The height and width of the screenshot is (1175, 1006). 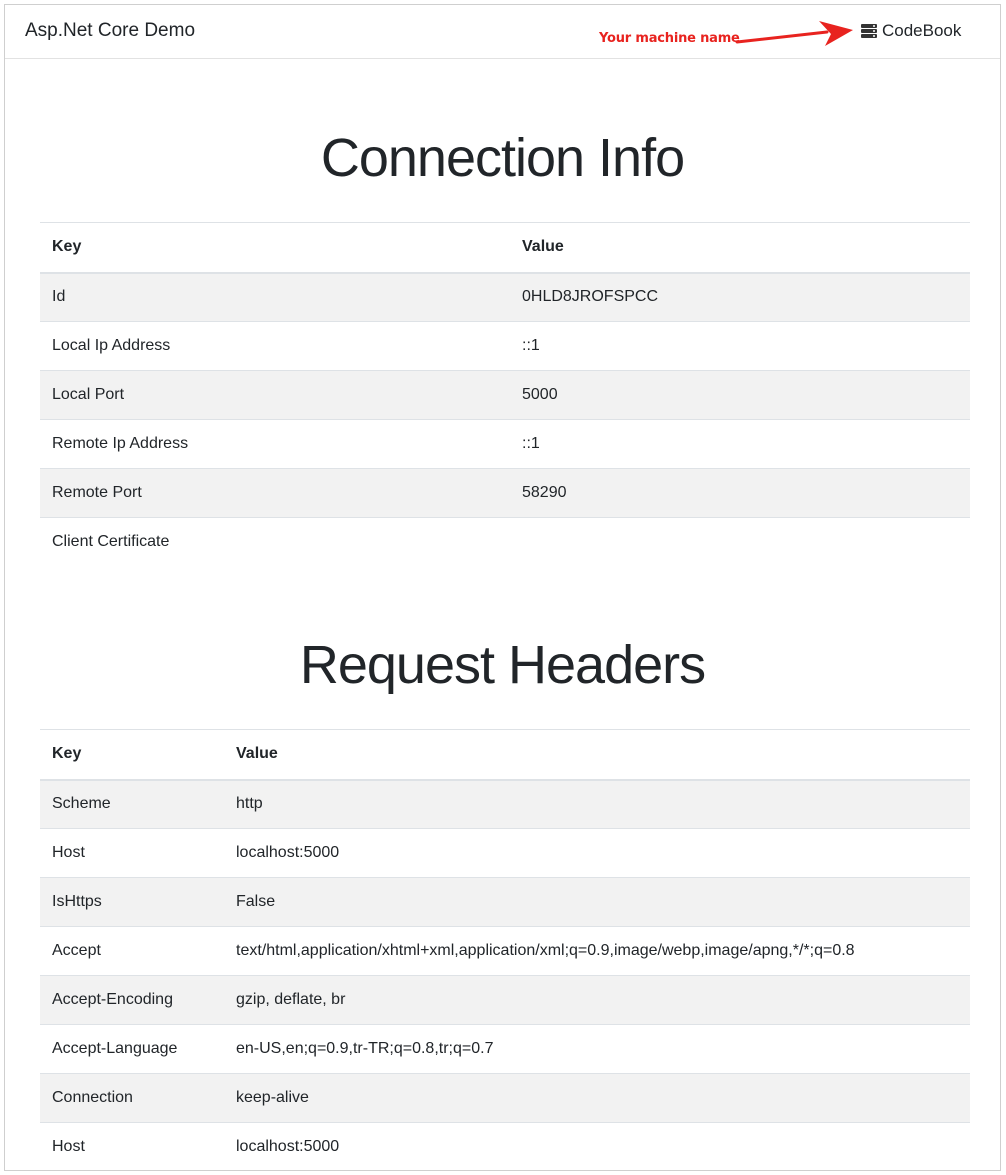 What do you see at coordinates (922, 30) in the screenshot?
I see `machine-name: CodeBook` at bounding box center [922, 30].